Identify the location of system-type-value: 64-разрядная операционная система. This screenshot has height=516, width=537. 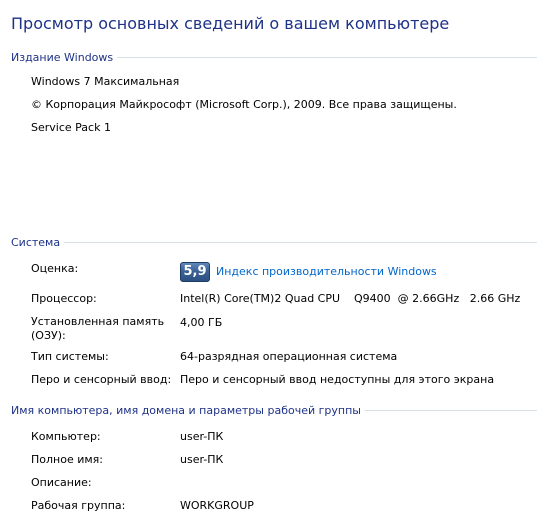
(289, 356).